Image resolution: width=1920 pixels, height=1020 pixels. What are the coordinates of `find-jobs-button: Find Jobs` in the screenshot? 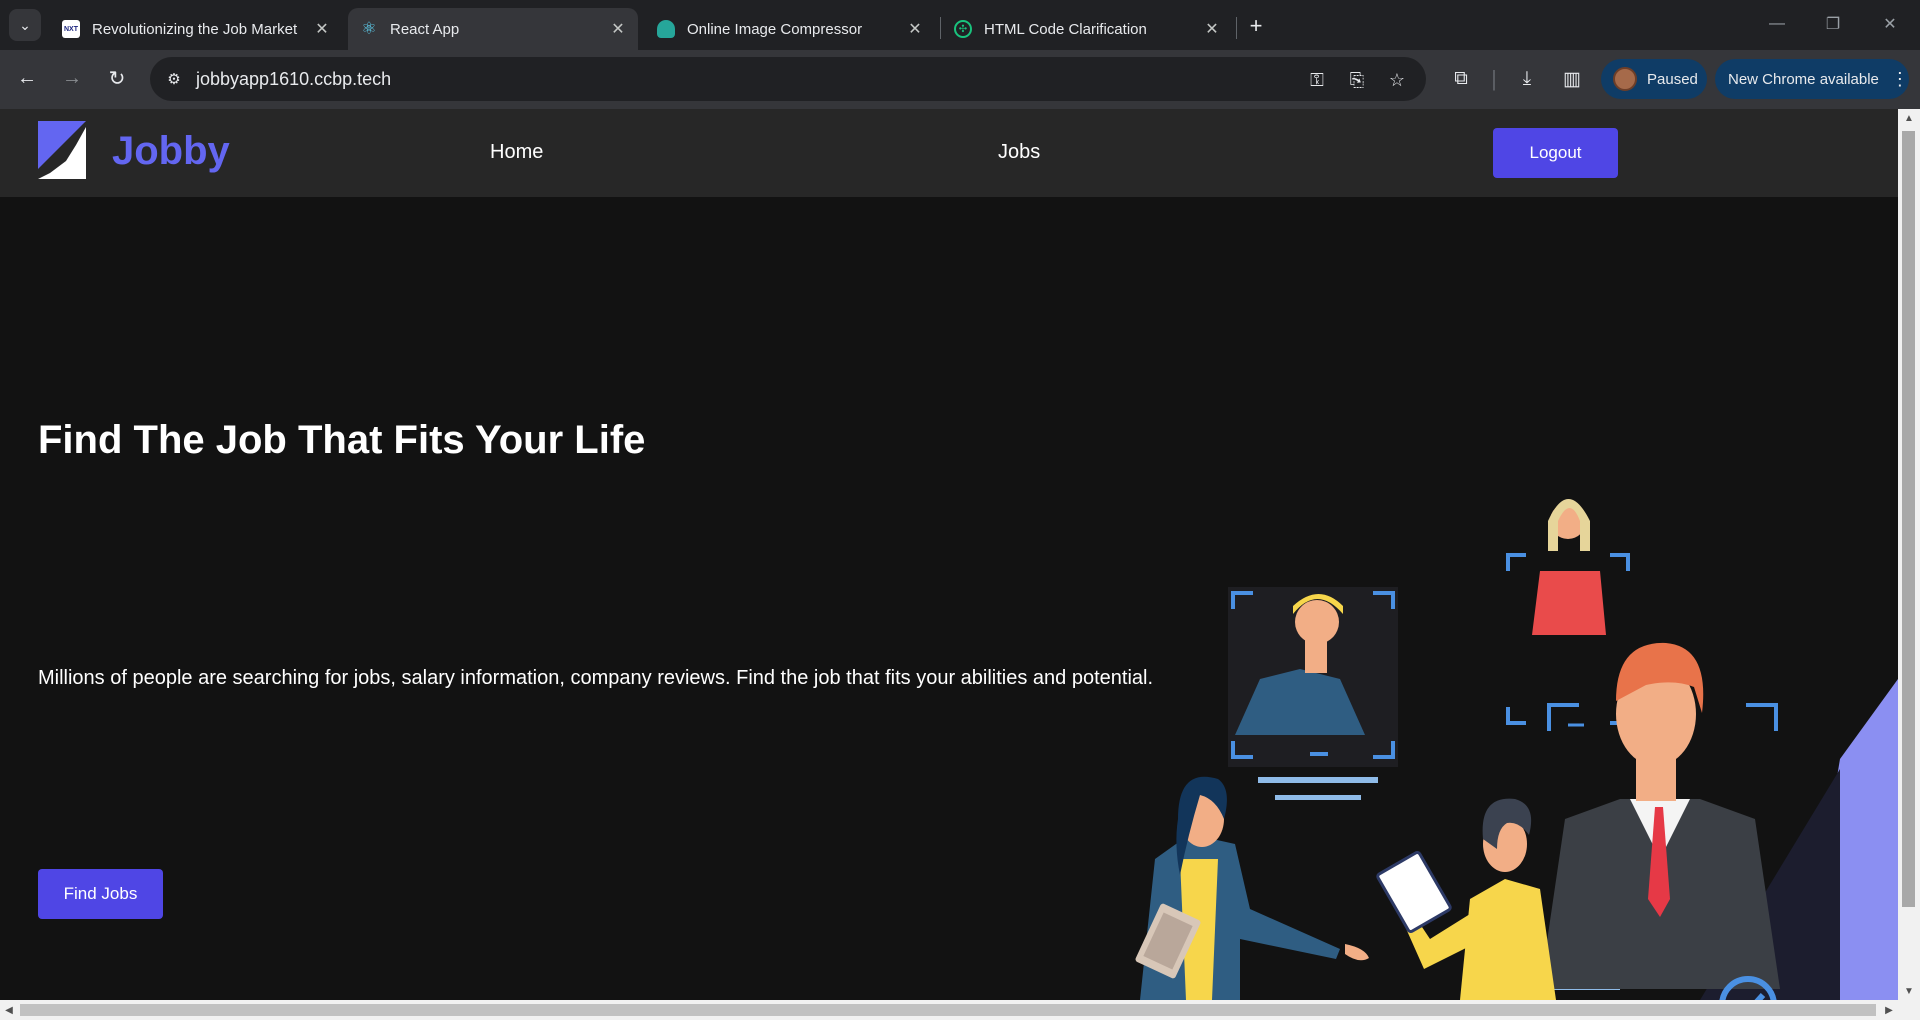 It's located at (100, 894).